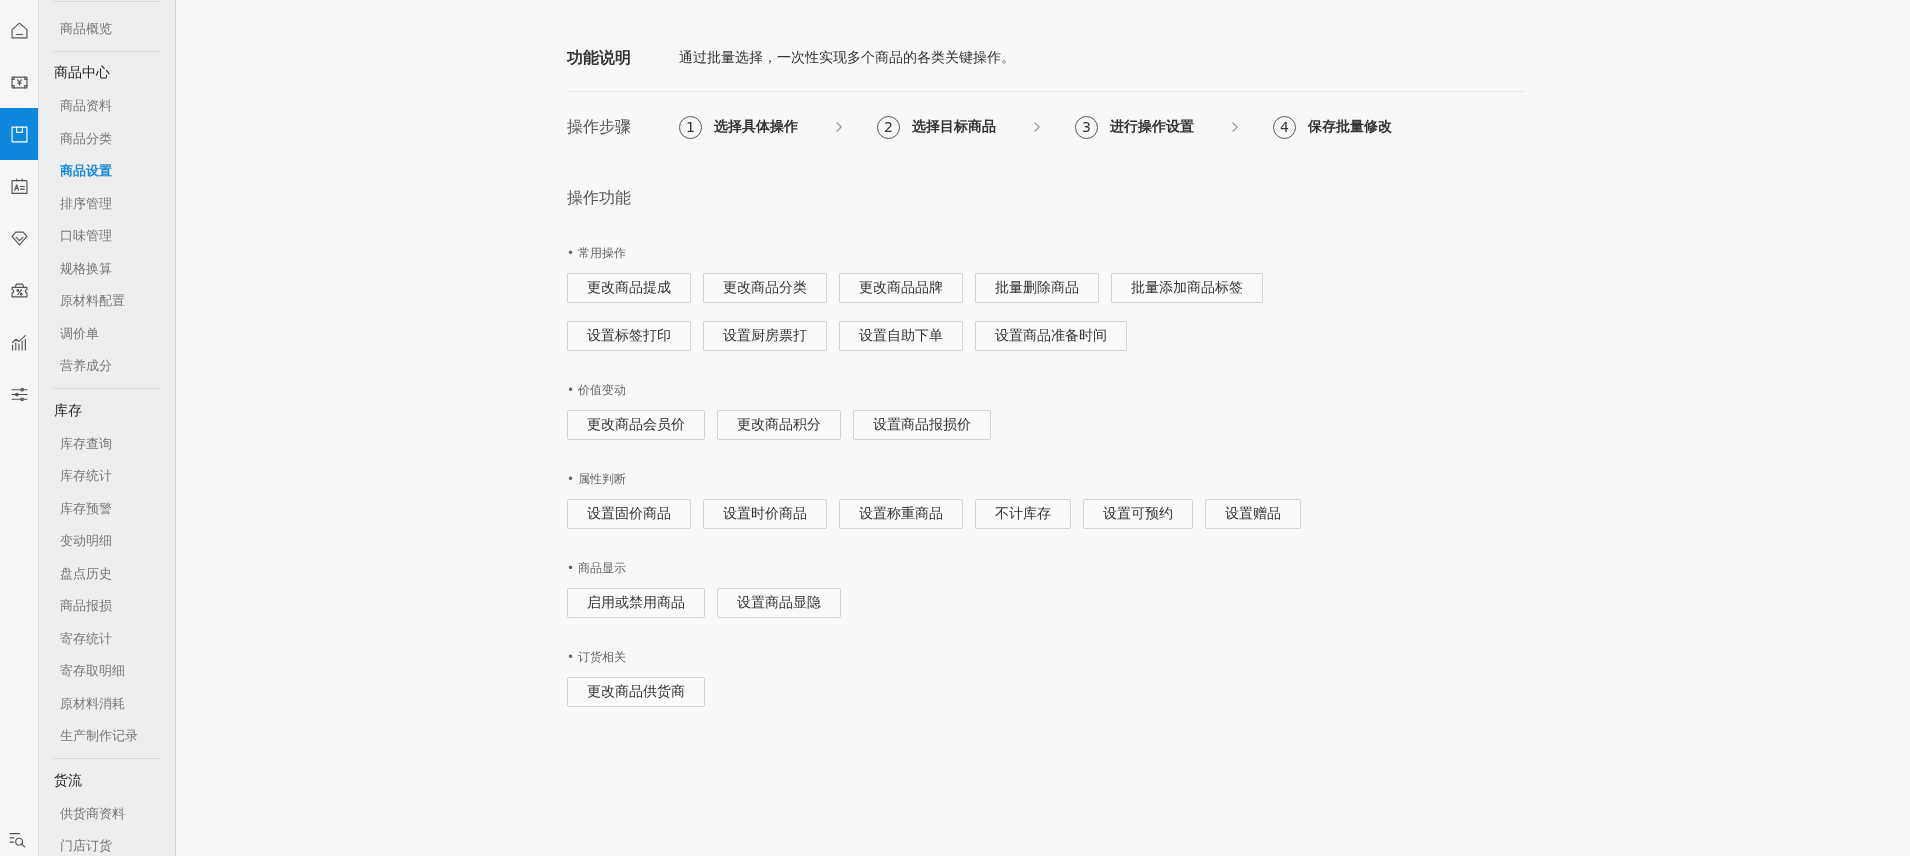  What do you see at coordinates (86, 443) in the screenshot?
I see `sidebar-item: 库存查询` at bounding box center [86, 443].